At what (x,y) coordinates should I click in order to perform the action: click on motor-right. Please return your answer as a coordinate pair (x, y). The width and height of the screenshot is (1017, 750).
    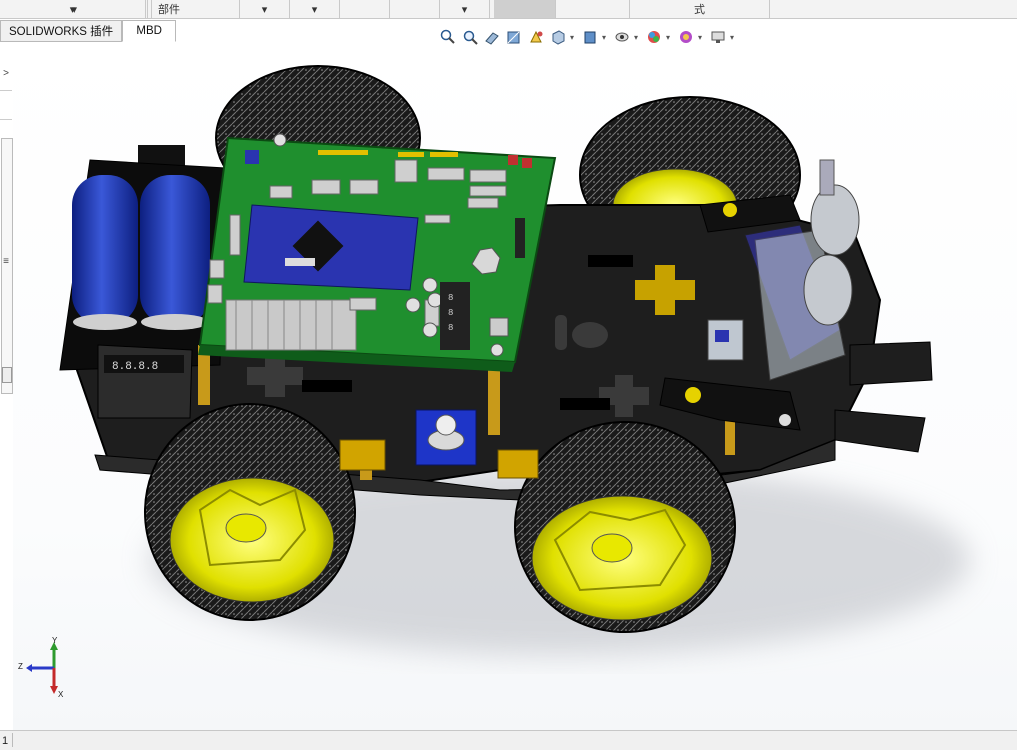
    Looking at the image, I should click on (518, 464).